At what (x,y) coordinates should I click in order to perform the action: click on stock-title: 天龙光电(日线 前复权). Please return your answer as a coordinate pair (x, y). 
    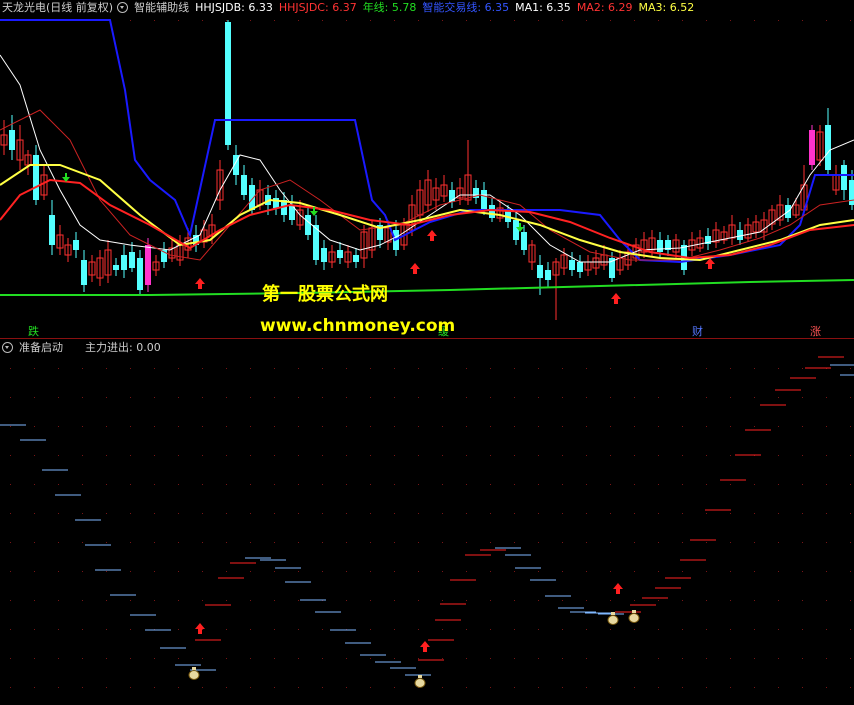
    Looking at the image, I should click on (57, 7).